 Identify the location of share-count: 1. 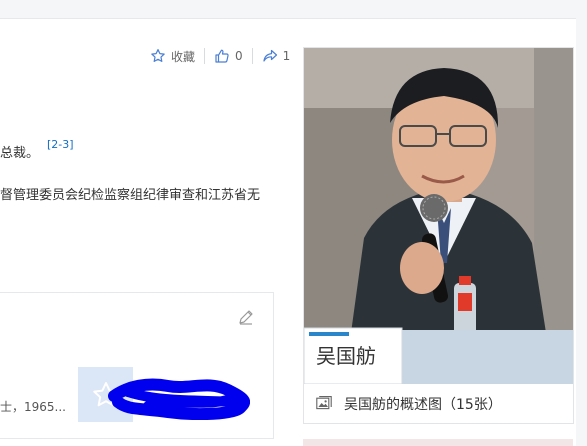
(286, 56).